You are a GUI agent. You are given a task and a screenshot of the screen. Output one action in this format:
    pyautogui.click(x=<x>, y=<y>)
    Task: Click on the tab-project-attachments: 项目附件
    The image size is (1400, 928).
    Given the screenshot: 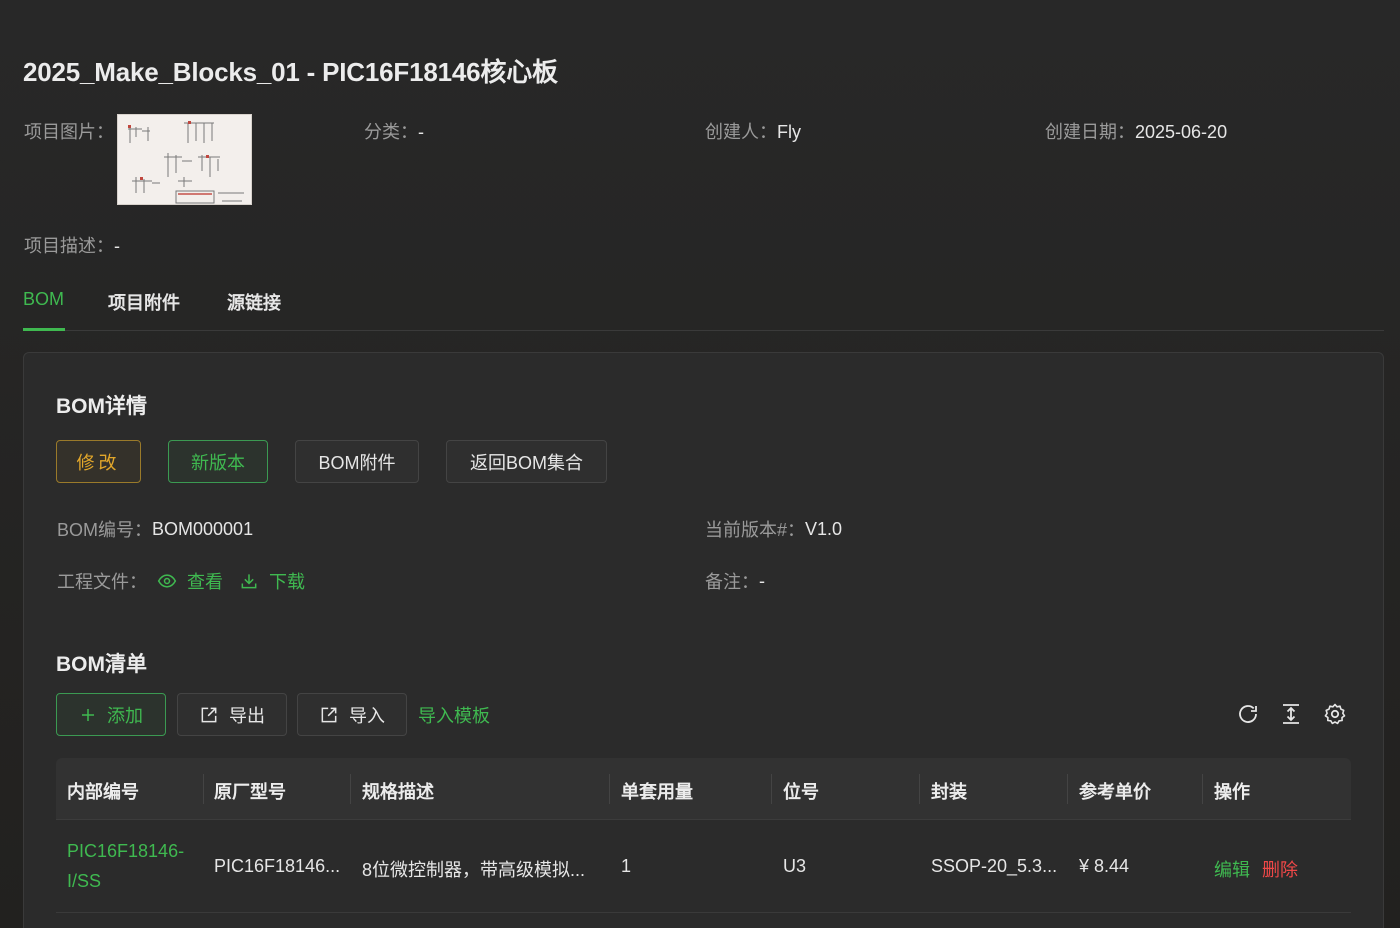 What is the action you would take?
    pyautogui.click(x=144, y=302)
    